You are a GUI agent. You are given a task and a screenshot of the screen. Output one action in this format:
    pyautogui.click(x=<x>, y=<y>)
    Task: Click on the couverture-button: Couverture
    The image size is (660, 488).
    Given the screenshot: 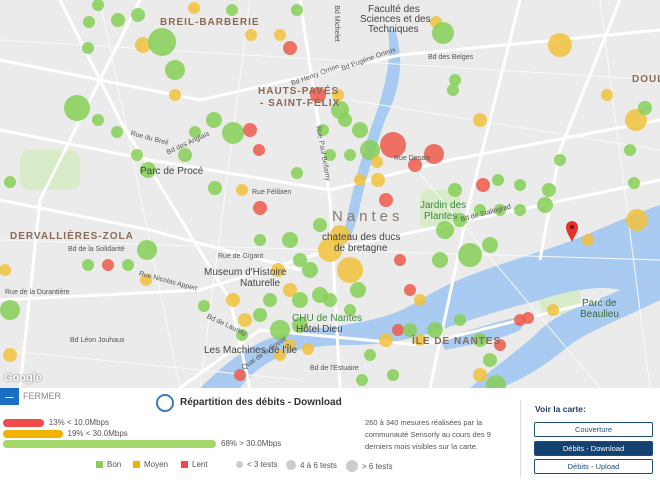 What is the action you would take?
    pyautogui.click(x=593, y=429)
    